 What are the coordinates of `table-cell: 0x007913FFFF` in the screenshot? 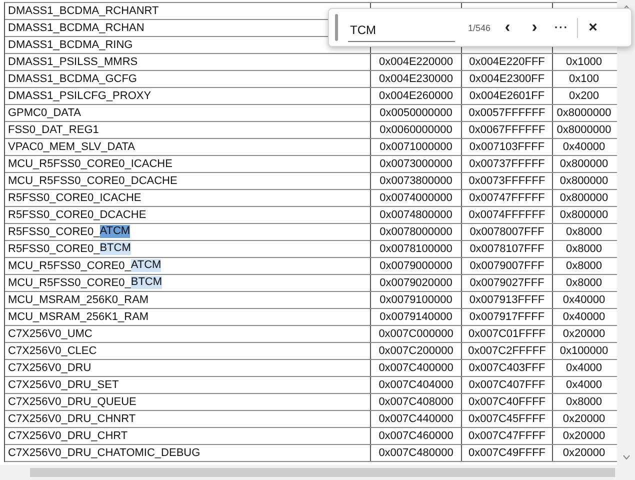 It's located at (507, 300).